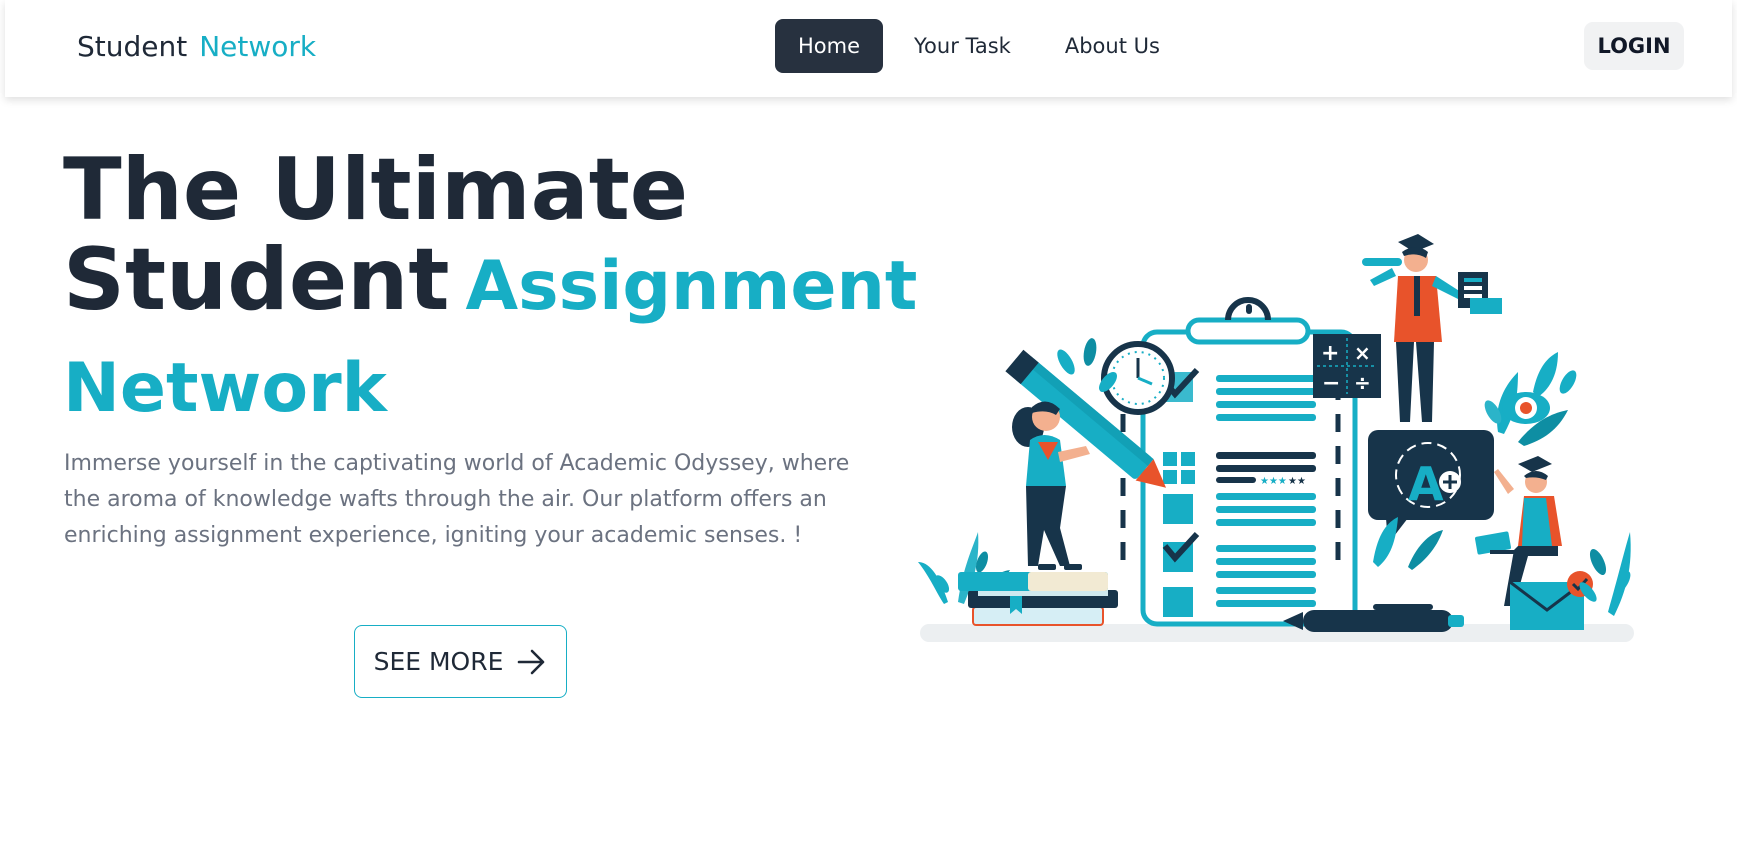  I want to click on calculator-icon: + × − ÷, so click(1347, 366).